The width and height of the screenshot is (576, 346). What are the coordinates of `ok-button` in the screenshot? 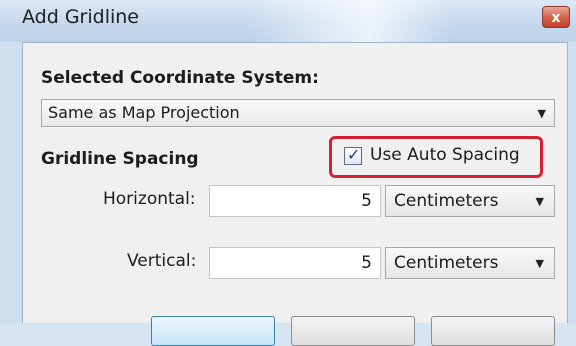 It's located at (213, 331).